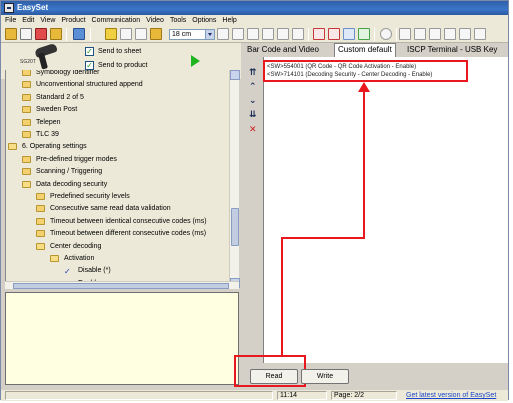  Describe the element at coordinates (10, 20) in the screenshot. I see `menu-file: File` at that location.